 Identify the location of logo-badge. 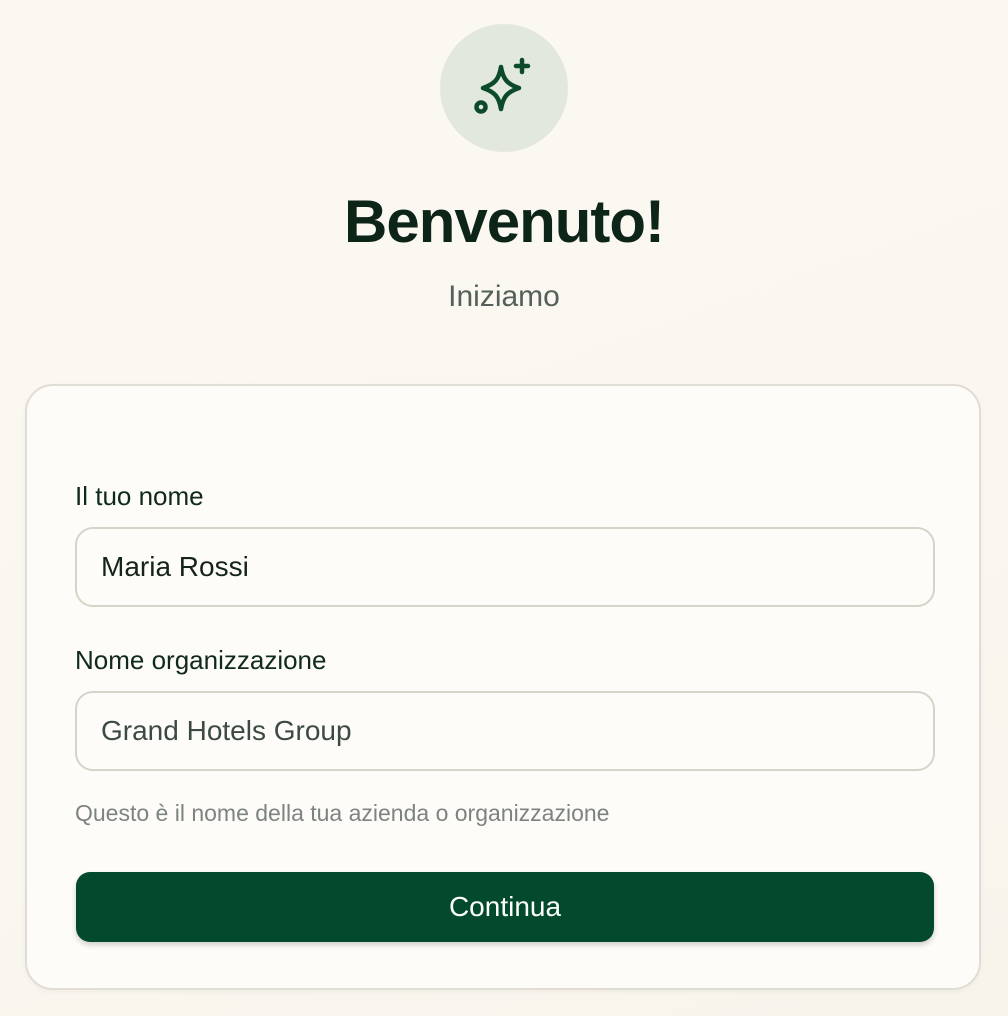
(504, 88).